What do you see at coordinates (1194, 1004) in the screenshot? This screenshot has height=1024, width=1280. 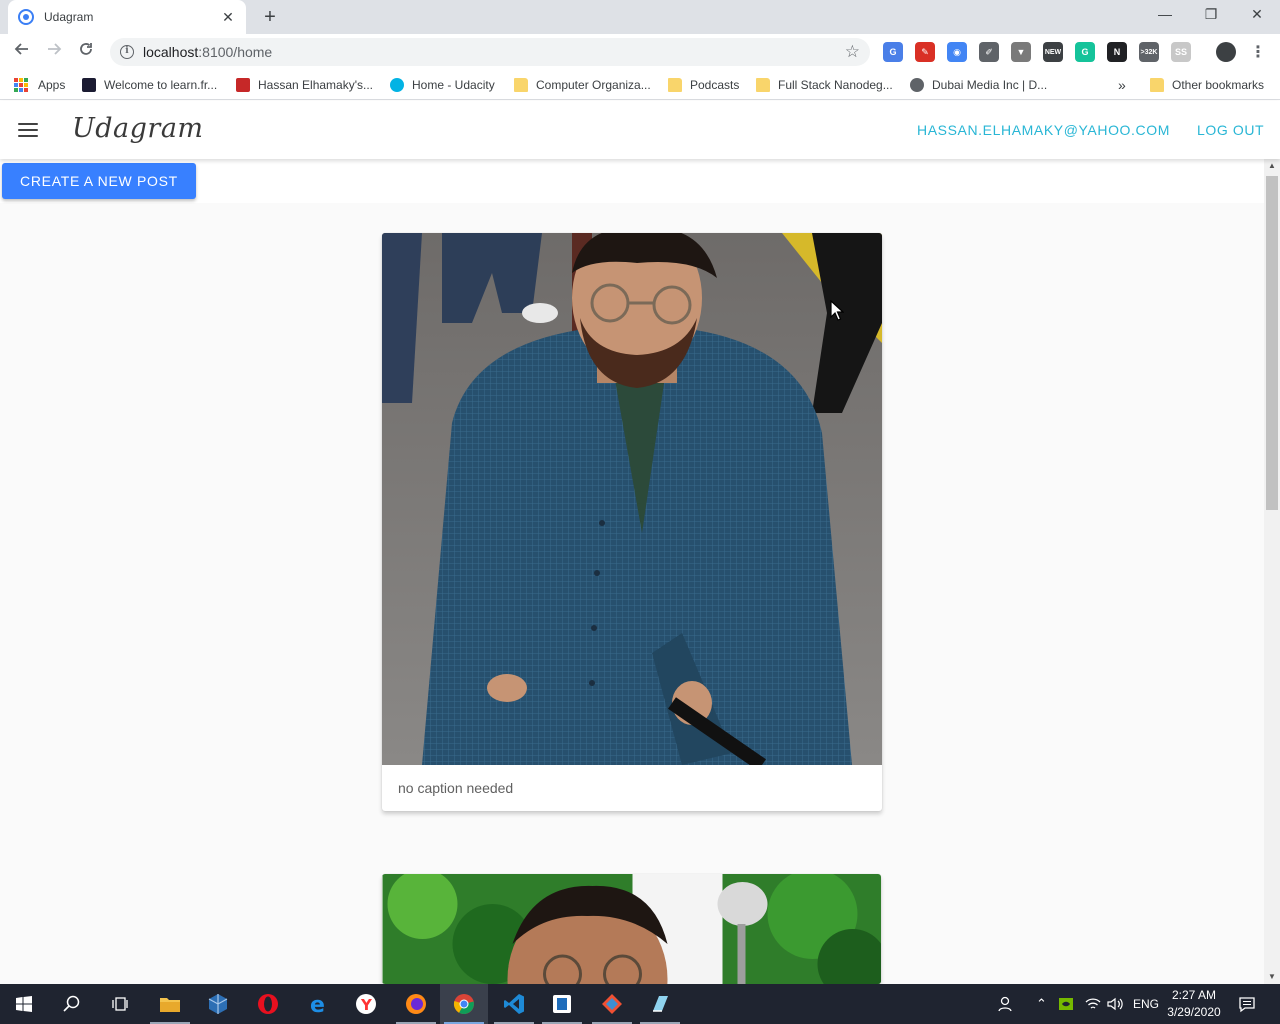 I see `taskbar-clock: 2:27 AM 3/29/2020` at bounding box center [1194, 1004].